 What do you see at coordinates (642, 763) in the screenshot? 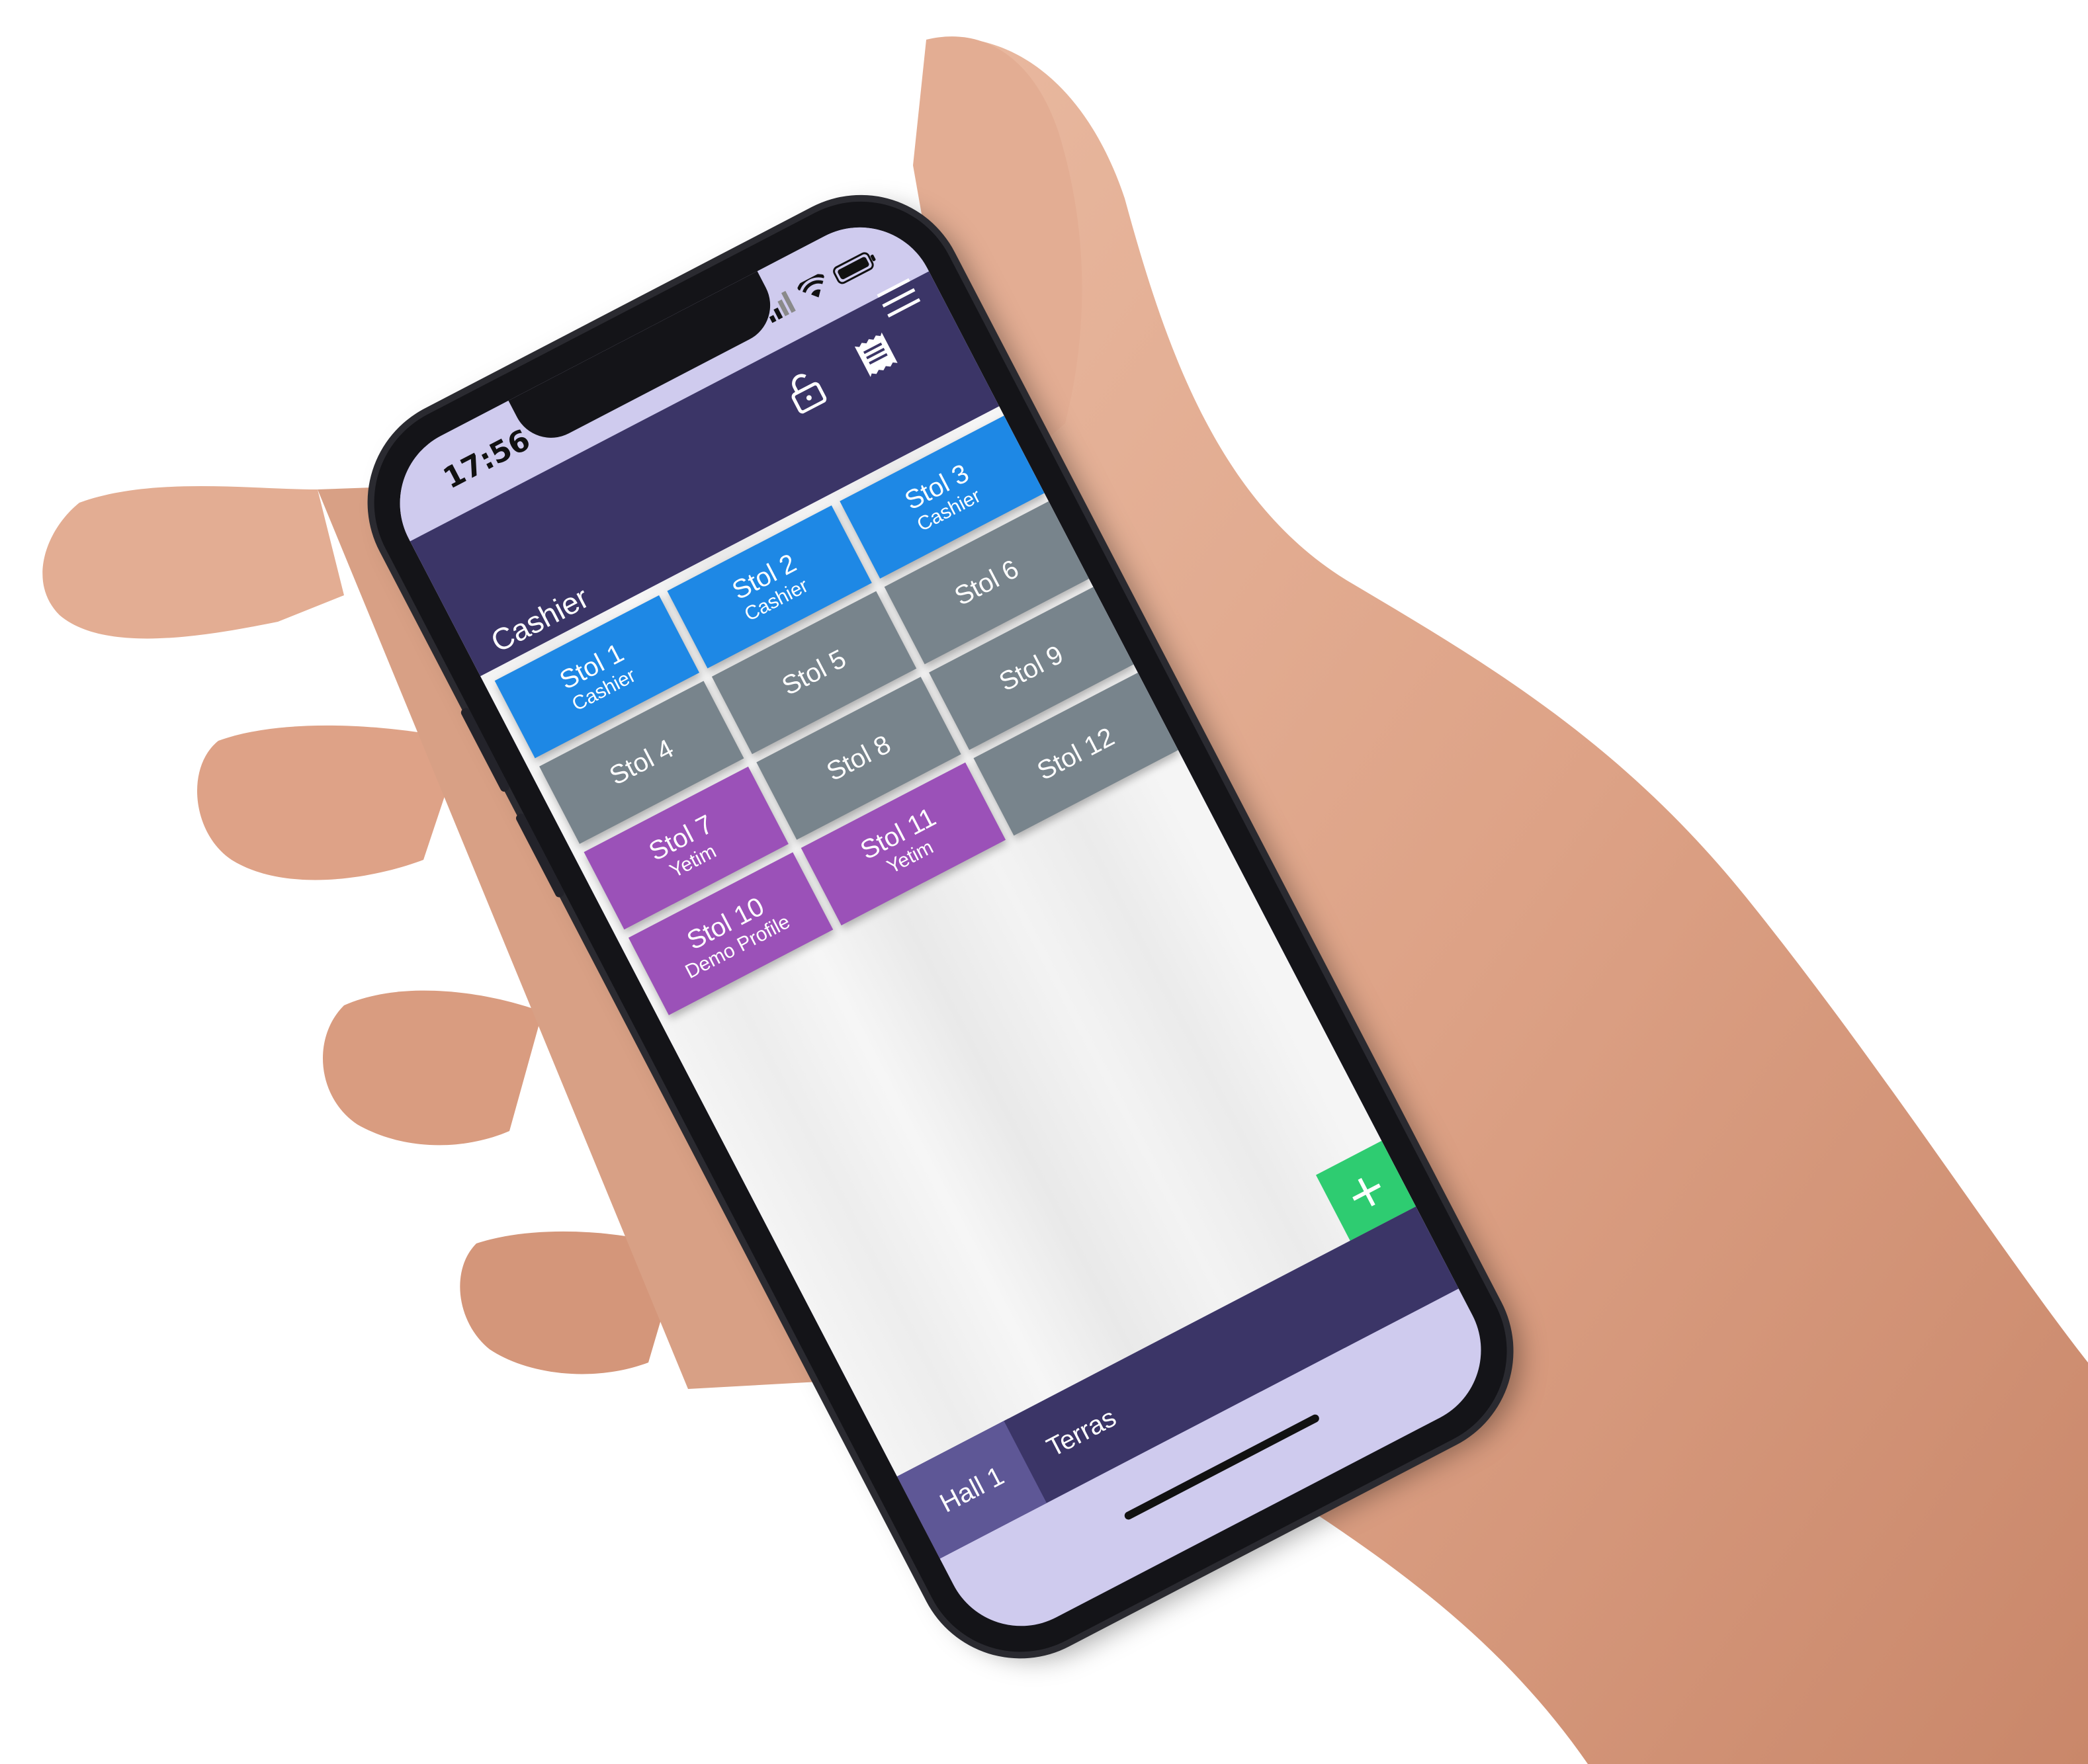
I see `table-name: Stol 4` at bounding box center [642, 763].